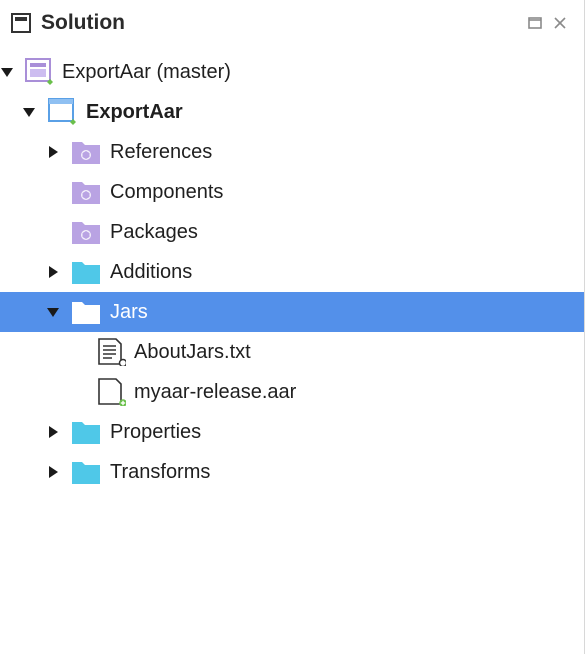 This screenshot has width=586, height=654. Describe the element at coordinates (535, 23) in the screenshot. I see `maximize-icon` at that location.